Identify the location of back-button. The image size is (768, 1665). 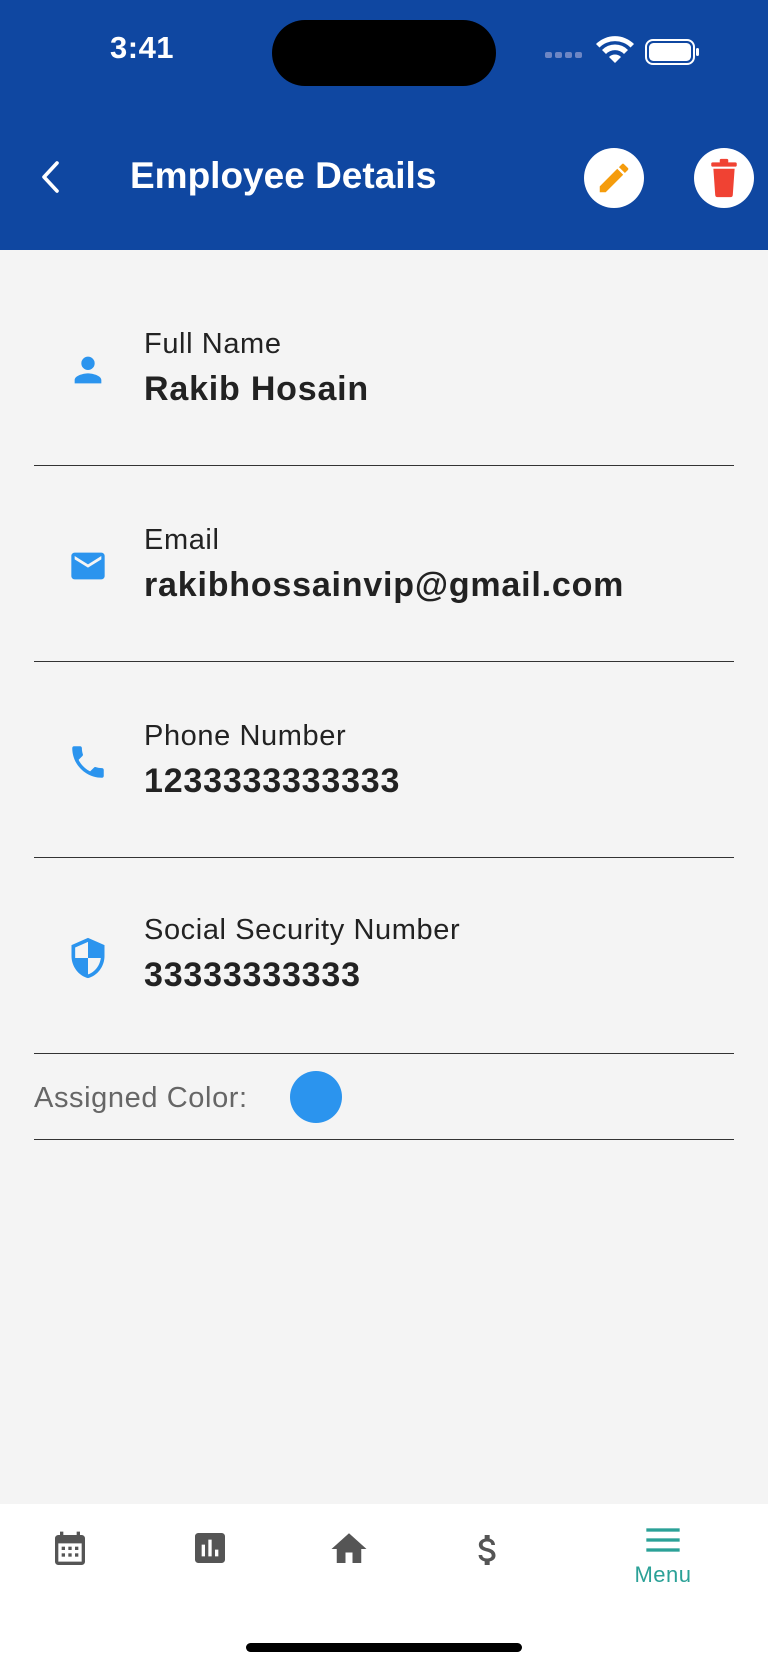
(50, 177).